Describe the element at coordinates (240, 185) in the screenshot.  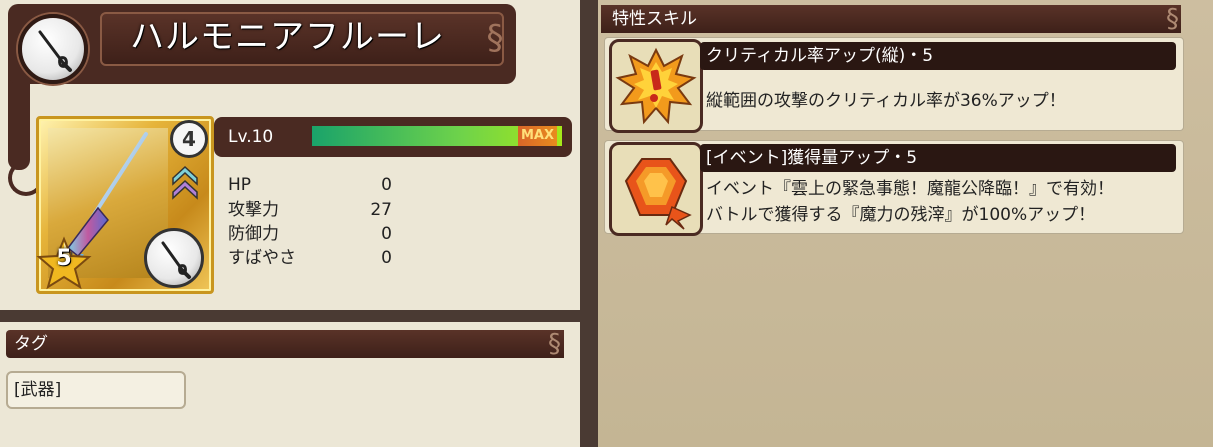
I see `stat-label: HP` at that location.